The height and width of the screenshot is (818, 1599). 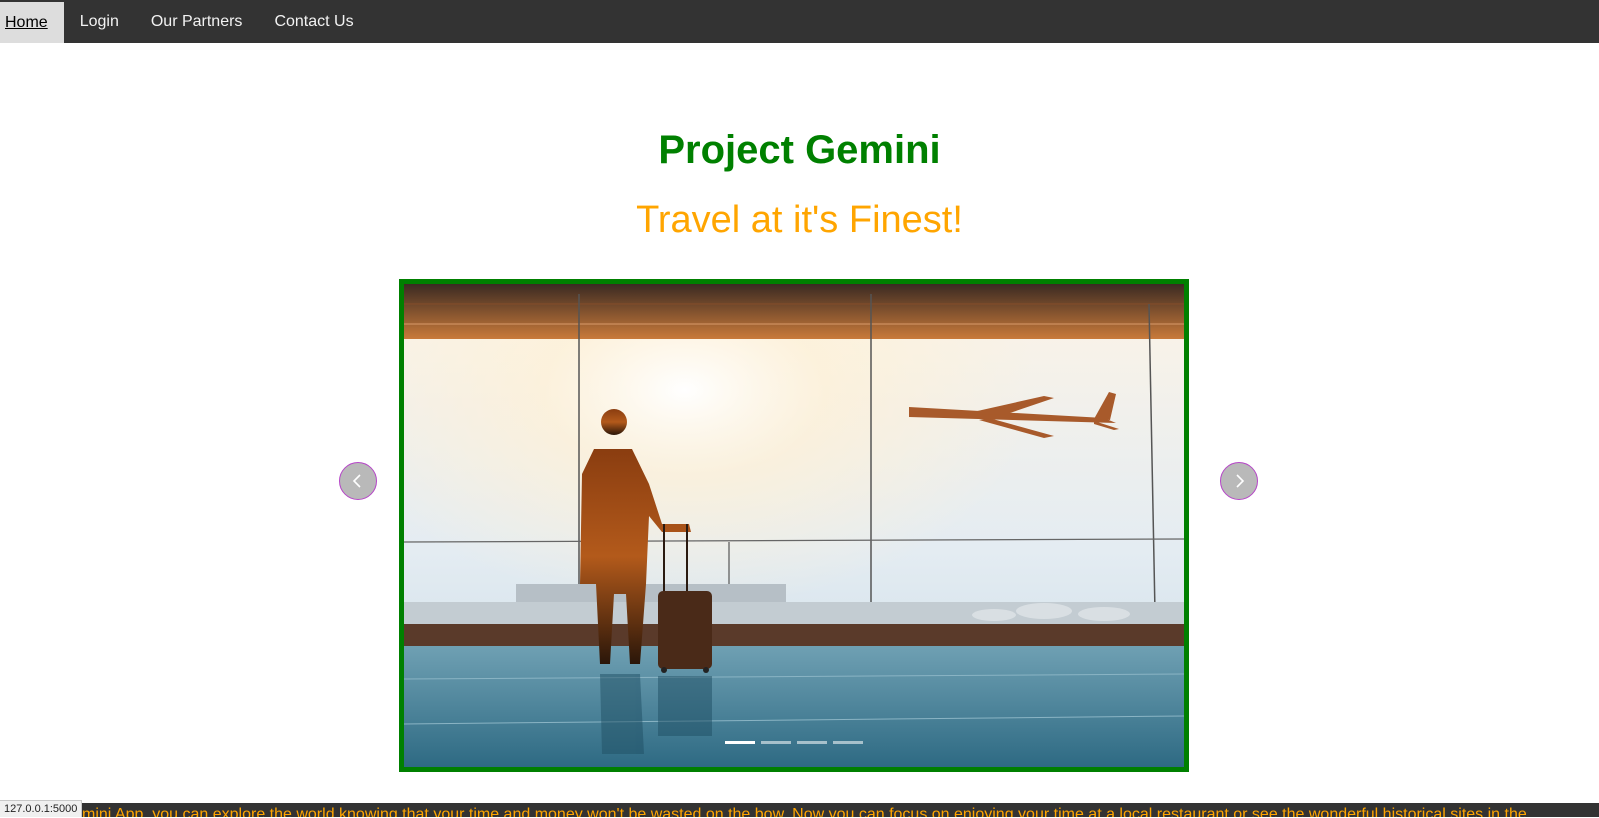 What do you see at coordinates (32, 22) in the screenshot?
I see `nav-home-link: Home` at bounding box center [32, 22].